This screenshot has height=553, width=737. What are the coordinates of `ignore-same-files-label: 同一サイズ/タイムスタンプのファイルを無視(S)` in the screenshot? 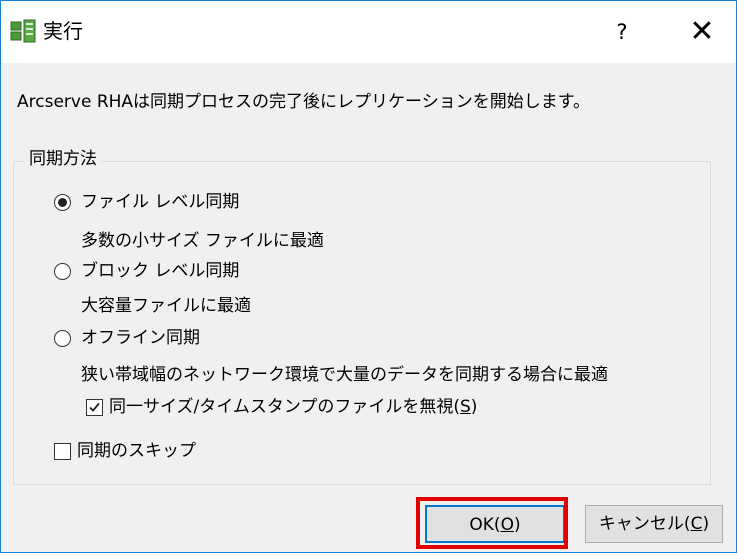 It's located at (293, 407).